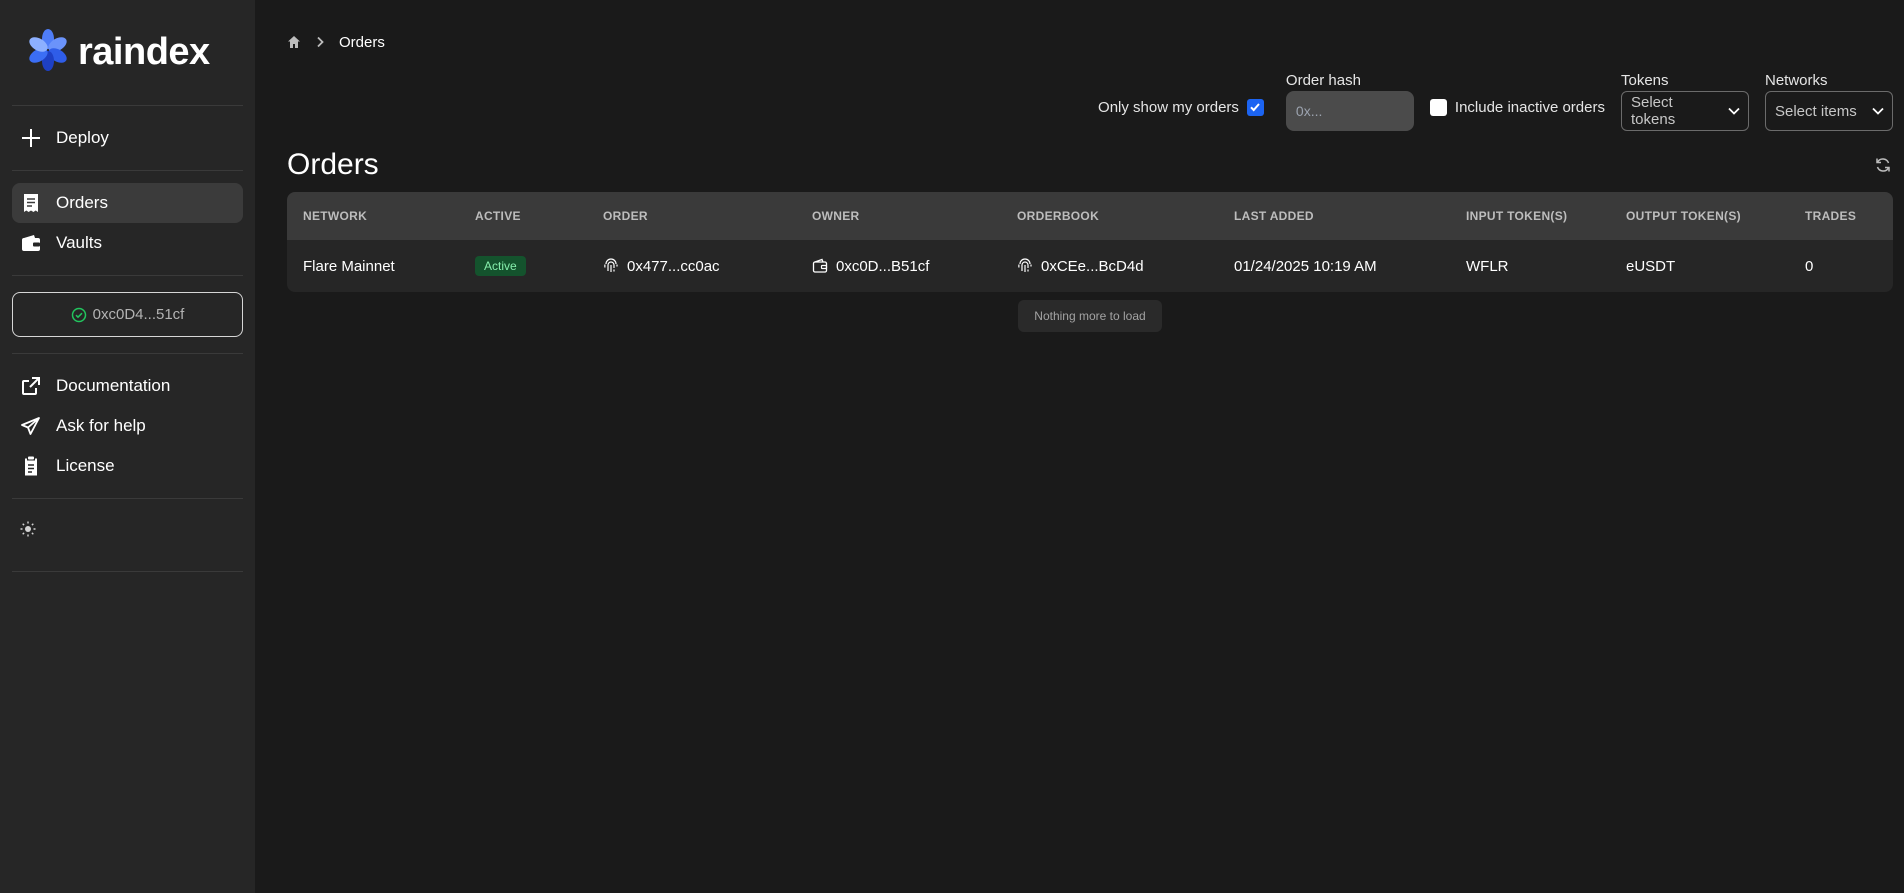  What do you see at coordinates (31, 138) in the screenshot?
I see `plus-icon` at bounding box center [31, 138].